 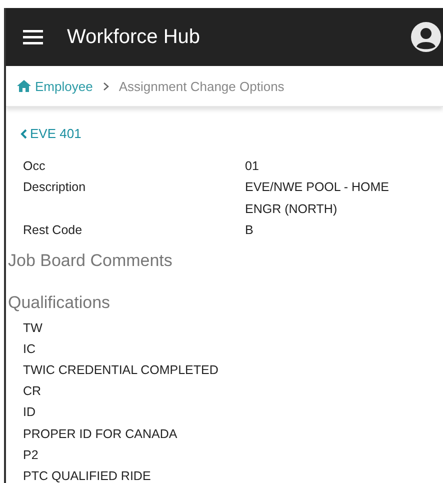 I want to click on section-heading: Job Board Comments, so click(x=90, y=261).